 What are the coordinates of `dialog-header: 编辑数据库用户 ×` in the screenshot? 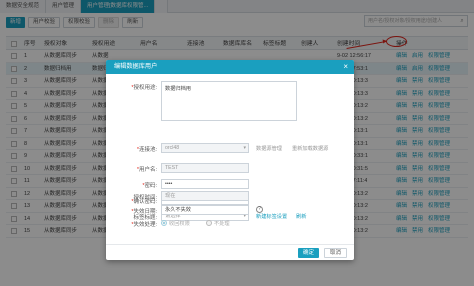 It's located at (230, 67).